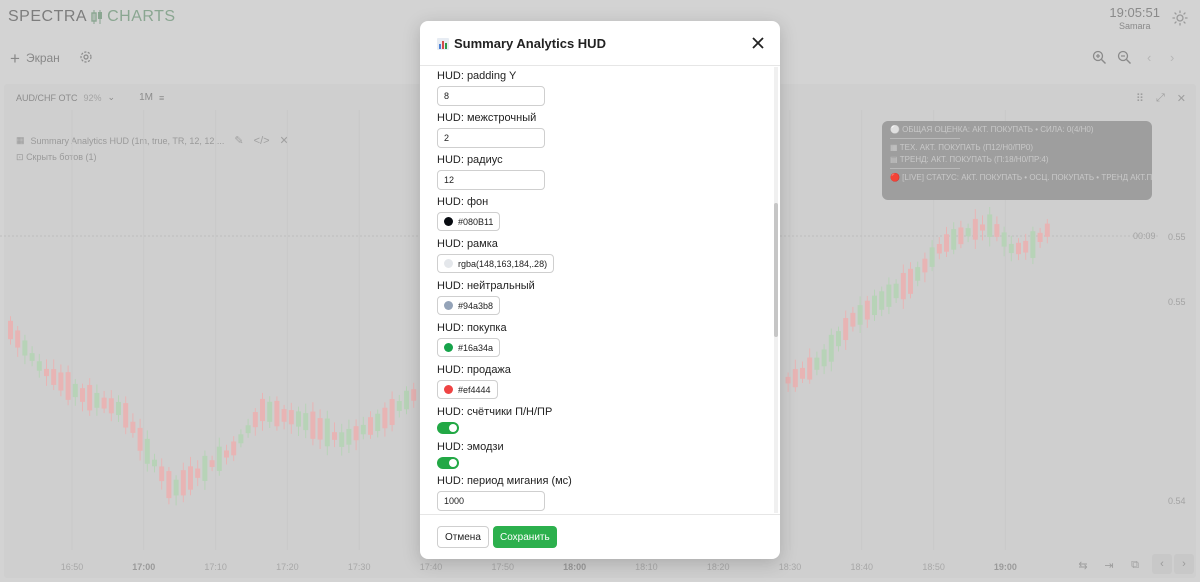 The image size is (1200, 582). Describe the element at coordinates (530, 43) in the screenshot. I see `modal-title-text: Summary Analytics HUD` at that location.